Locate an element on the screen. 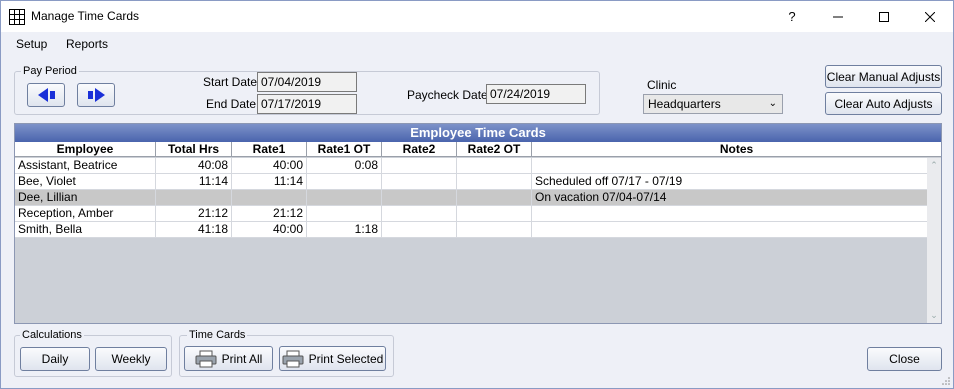  col-header-rate1-ot: Rate1 OT is located at coordinates (344, 149).